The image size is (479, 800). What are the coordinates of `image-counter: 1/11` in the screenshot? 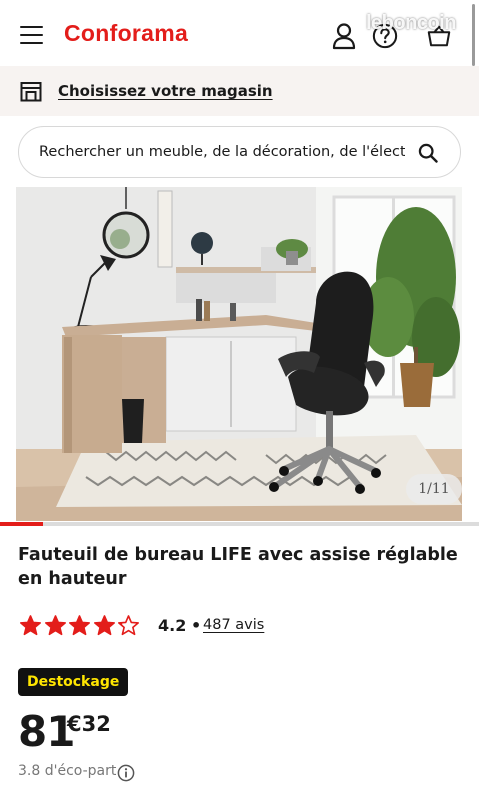 It's located at (434, 489).